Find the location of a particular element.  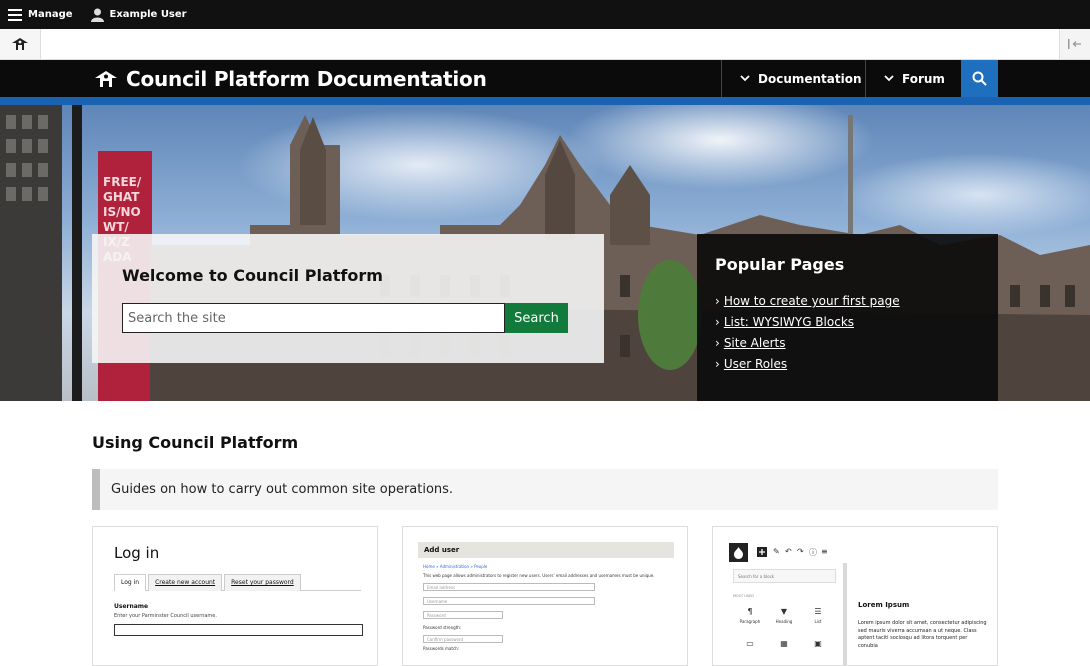

site-search-input: Search the site is located at coordinates (313, 318).